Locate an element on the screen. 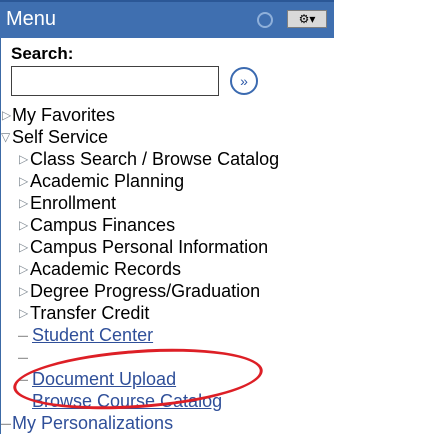 This screenshot has height=434, width=447. menu-item-transfer-credit: Transfer Credit is located at coordinates (89, 313).